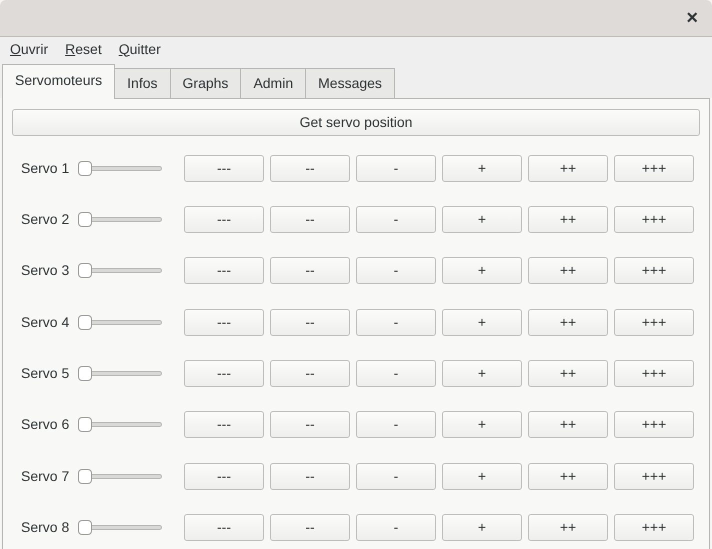  Describe the element at coordinates (45, 527) in the screenshot. I see `servo-label: Servo 8` at that location.